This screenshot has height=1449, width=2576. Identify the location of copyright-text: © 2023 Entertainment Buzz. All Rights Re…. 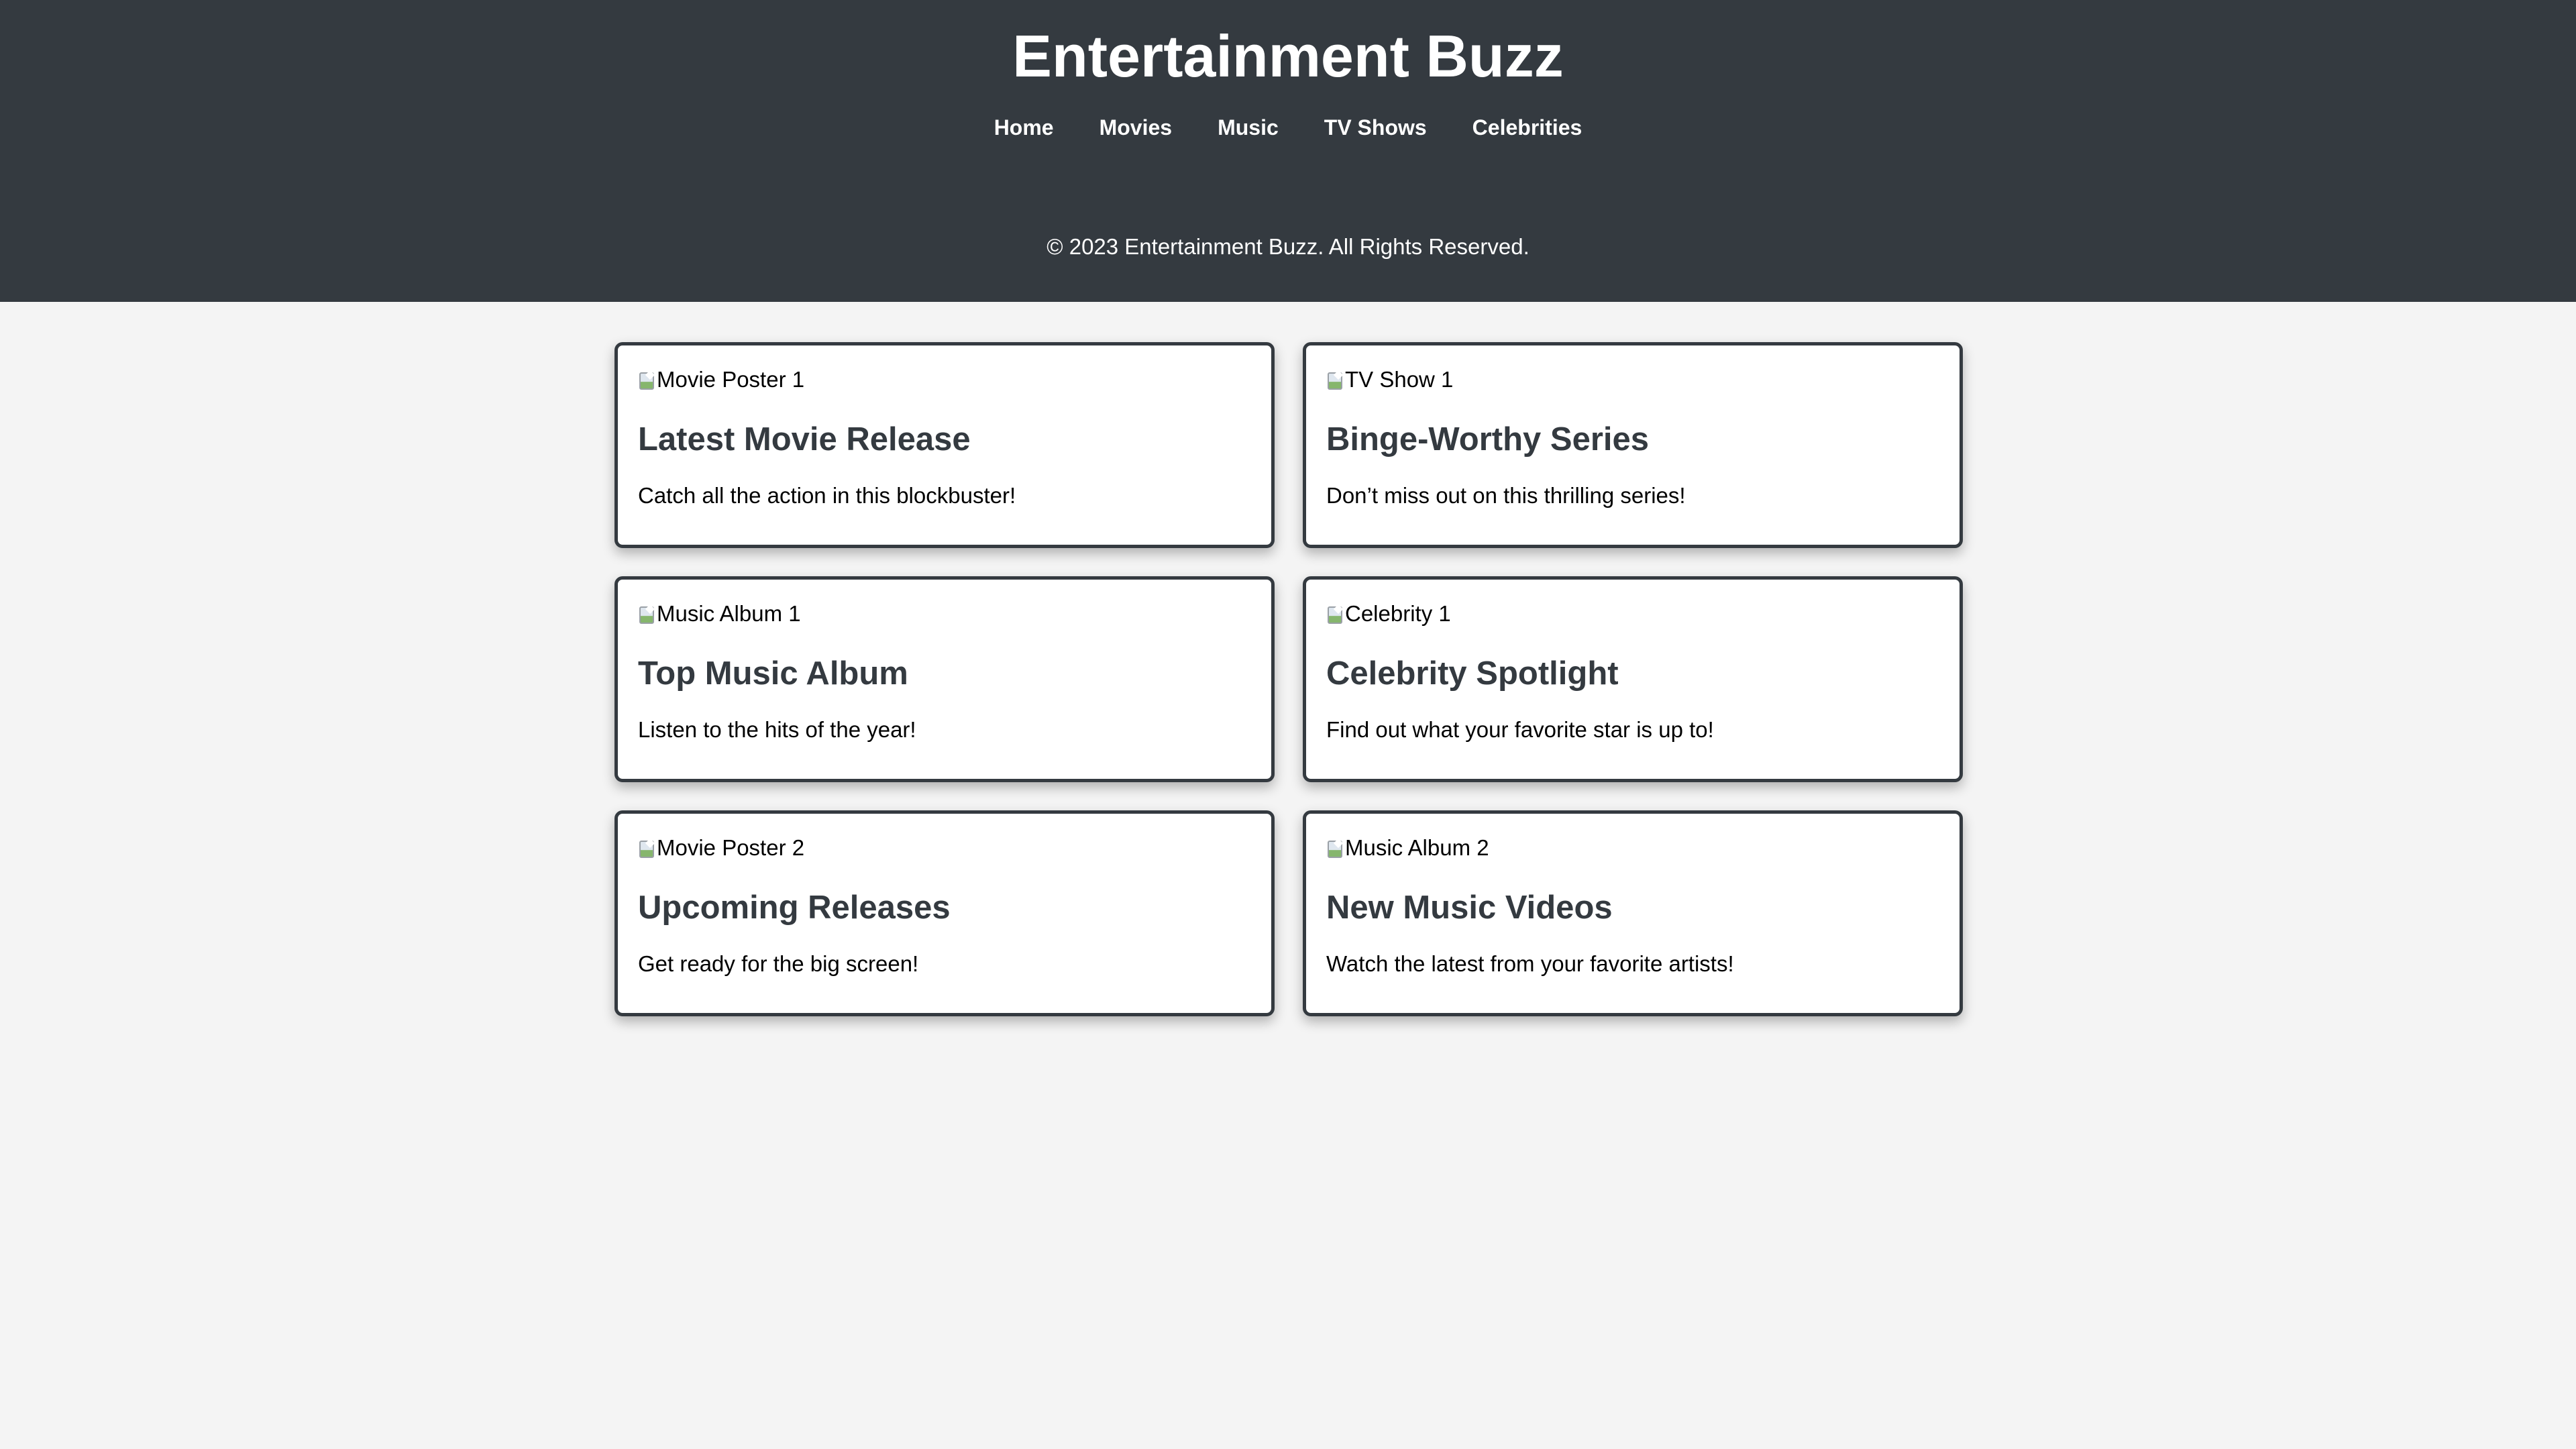
(1287, 246).